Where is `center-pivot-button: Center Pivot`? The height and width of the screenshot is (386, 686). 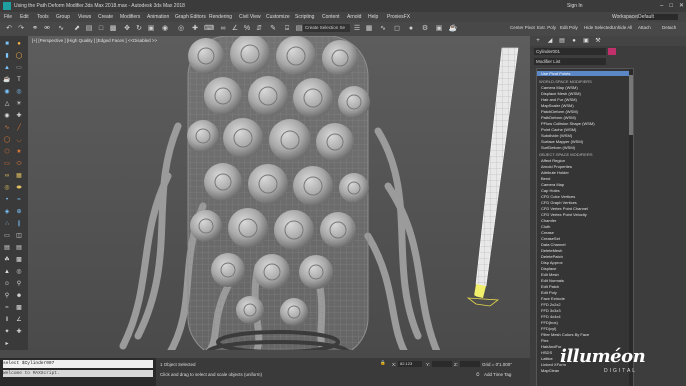 center-pivot-button: Center Pivot is located at coordinates (522, 28).